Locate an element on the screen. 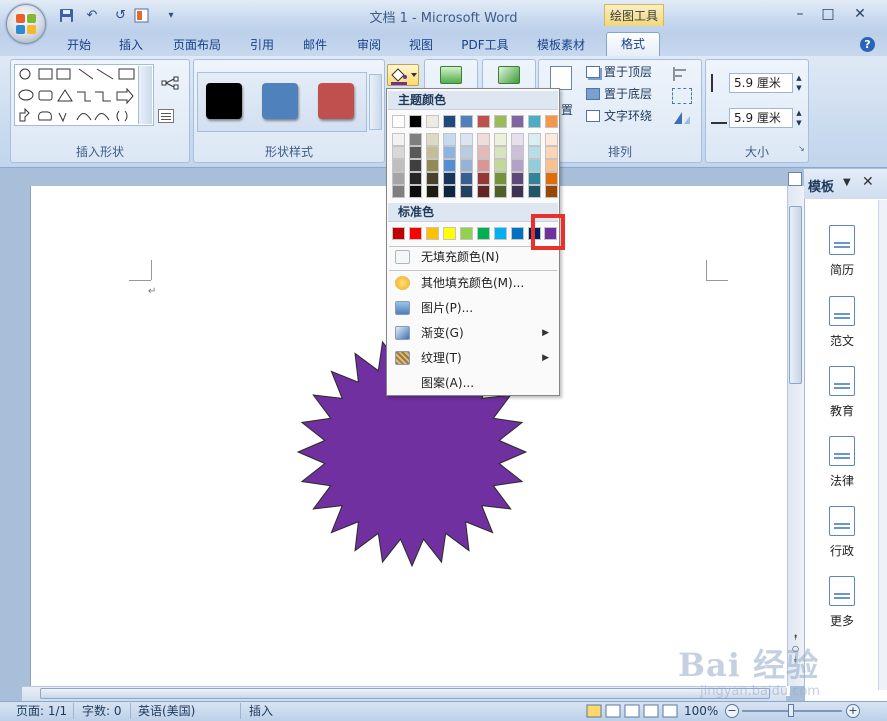 The width and height of the screenshot is (887, 721). align-icon is located at coordinates (682, 74).